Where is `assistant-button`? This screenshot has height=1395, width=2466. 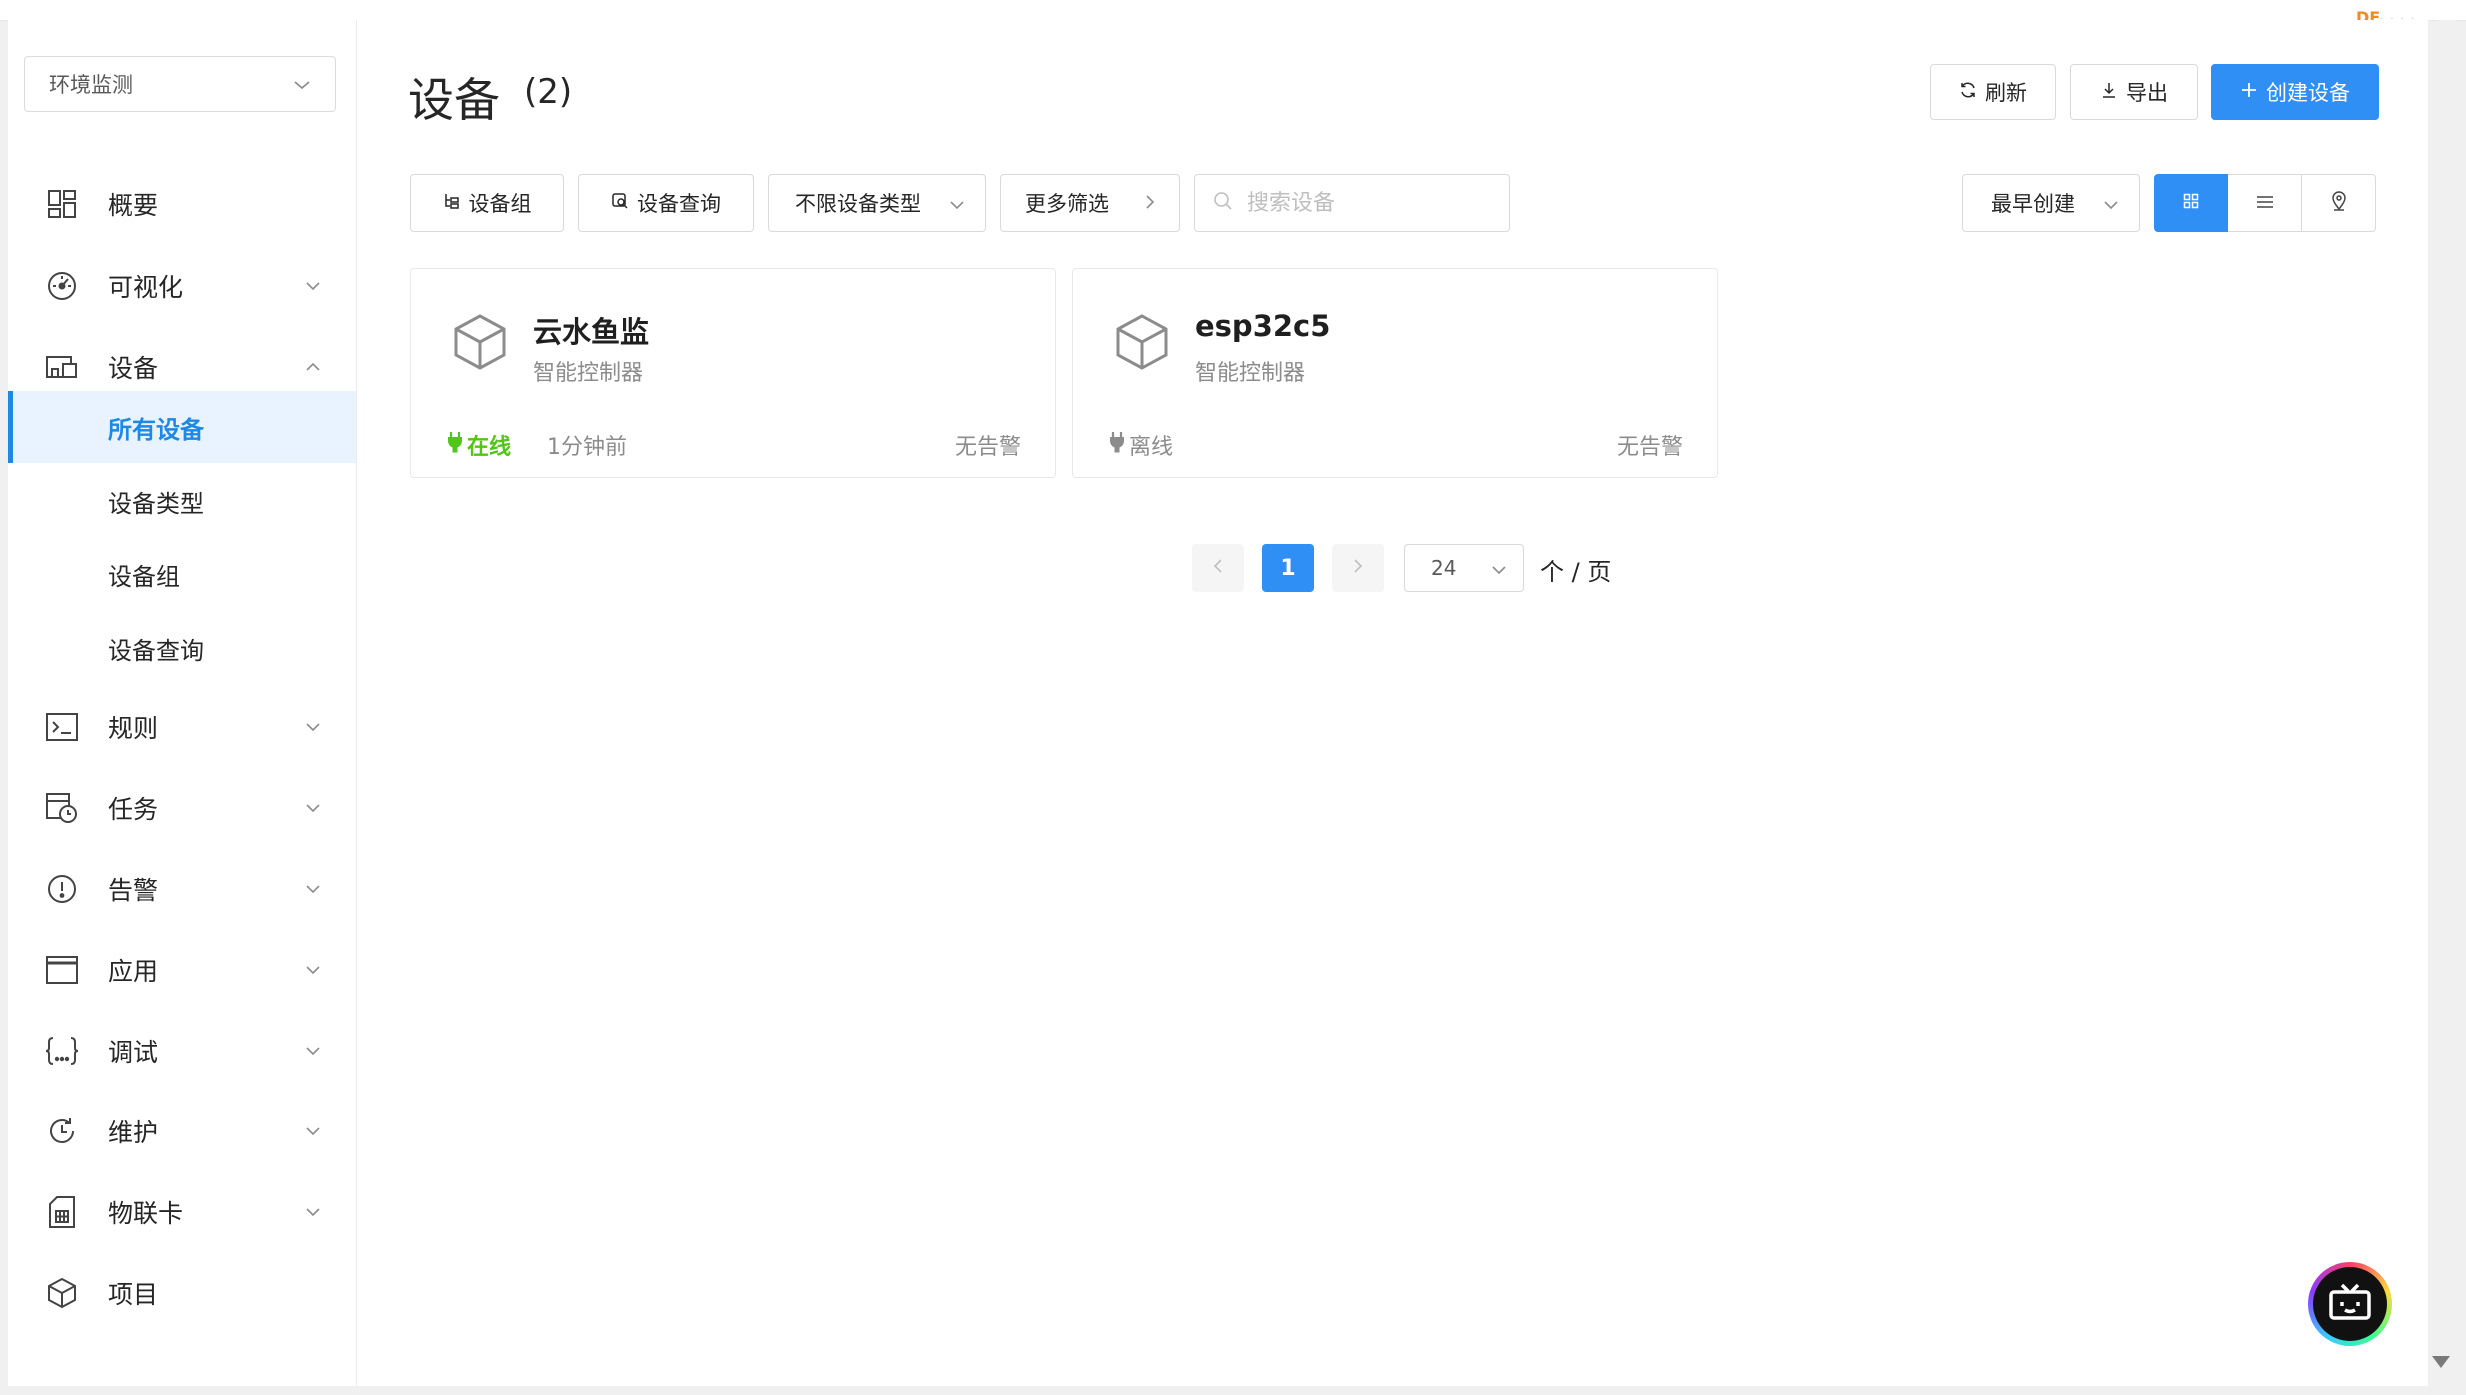
assistant-button is located at coordinates (2350, 1304).